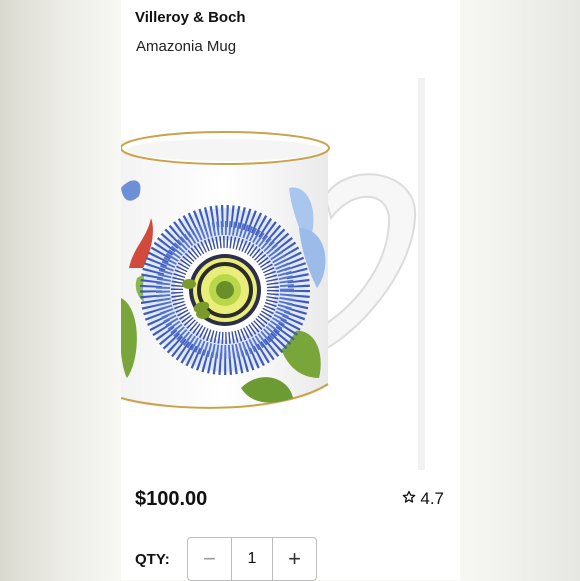 This screenshot has width=580, height=581. What do you see at coordinates (294, 559) in the screenshot?
I see `increment-button: +` at bounding box center [294, 559].